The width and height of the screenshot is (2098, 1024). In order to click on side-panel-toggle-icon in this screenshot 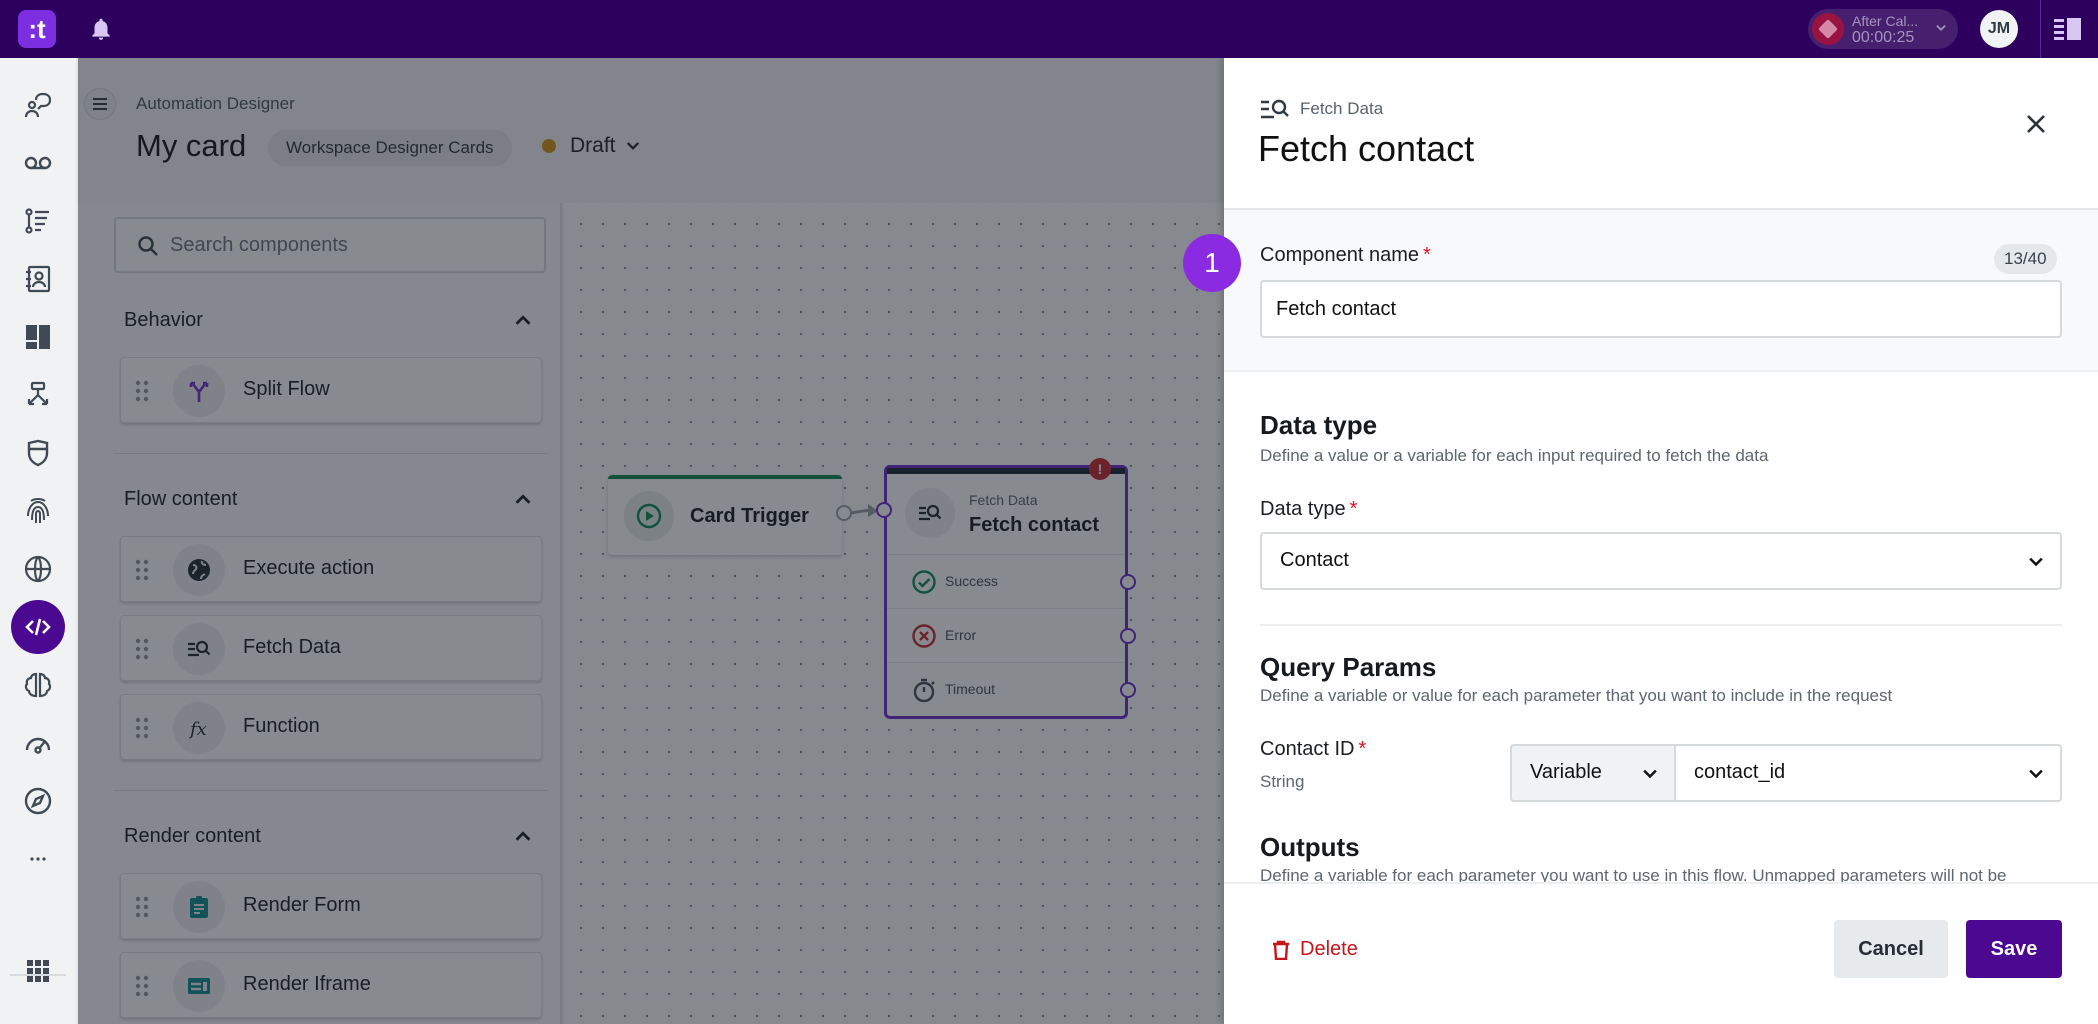, I will do `click(2068, 29)`.